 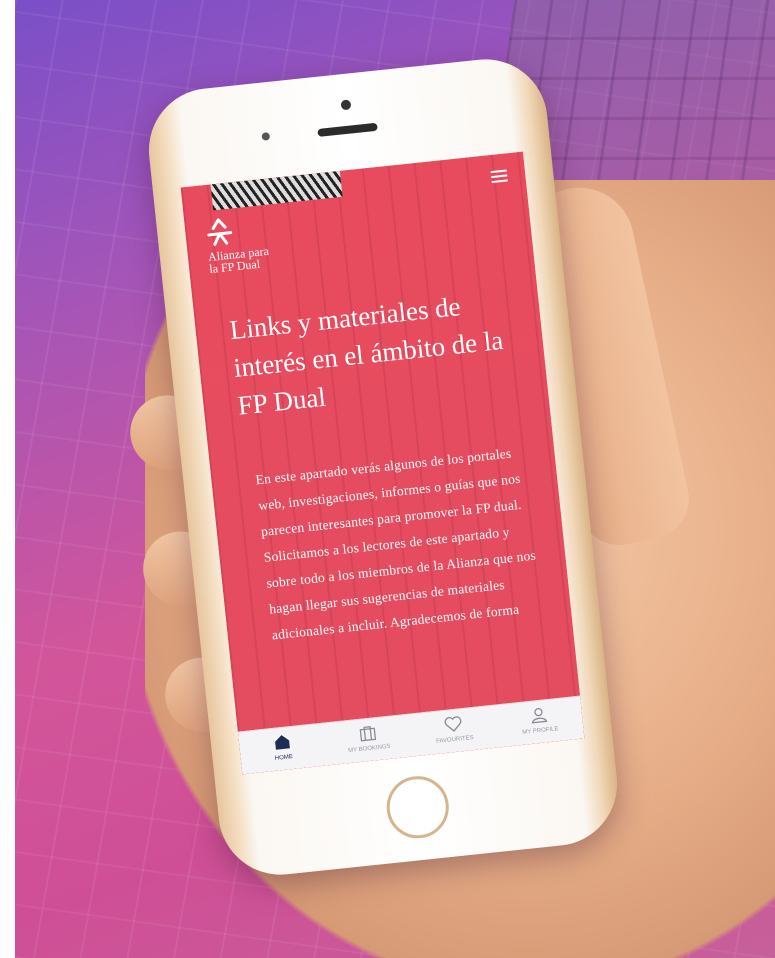 What do you see at coordinates (346, 105) in the screenshot?
I see `front-camera` at bounding box center [346, 105].